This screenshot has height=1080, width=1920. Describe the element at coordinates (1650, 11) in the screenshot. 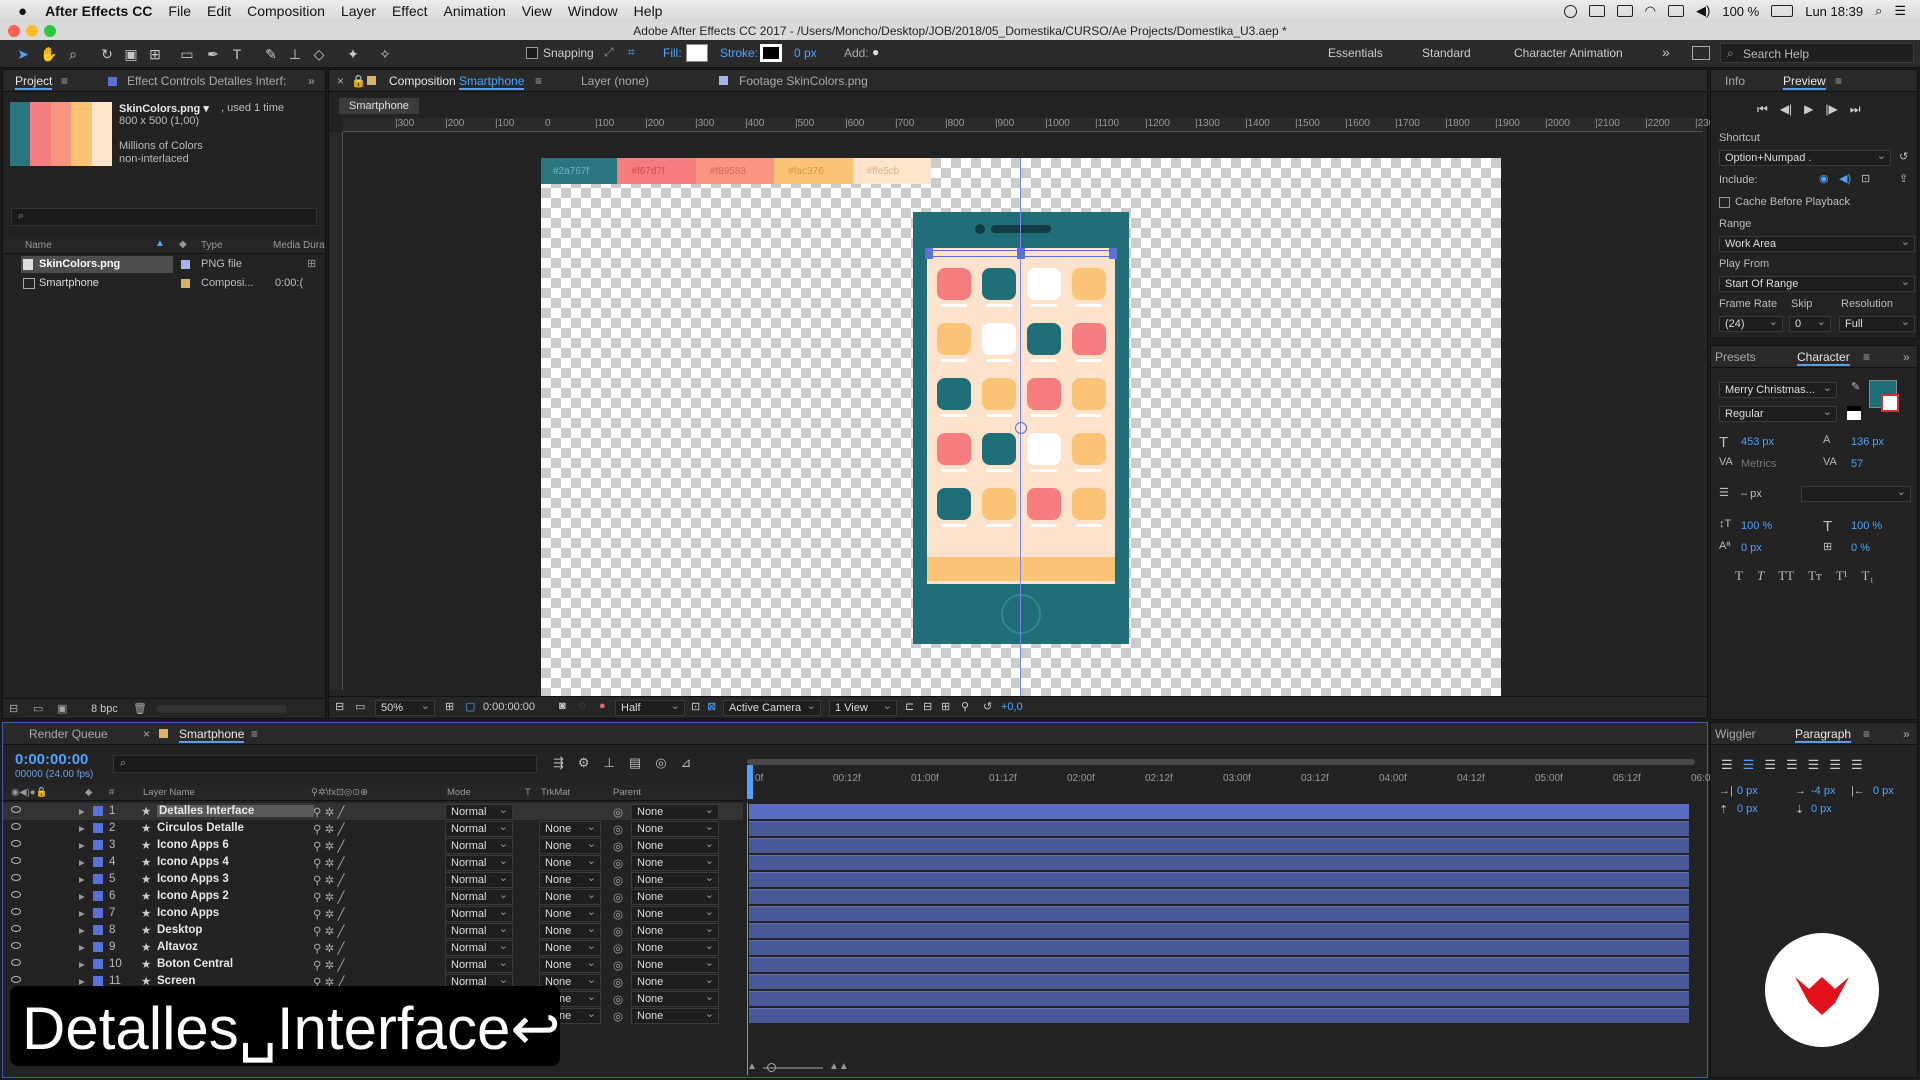

I see `wifi-icon: ◠` at that location.